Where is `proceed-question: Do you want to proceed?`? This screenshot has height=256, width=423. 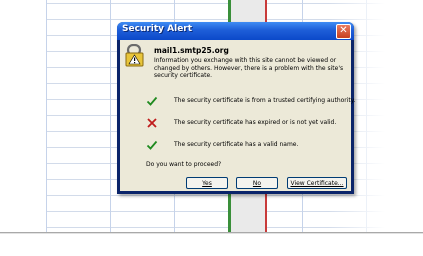
proceed-question: Do you want to proceed? is located at coordinates (184, 164).